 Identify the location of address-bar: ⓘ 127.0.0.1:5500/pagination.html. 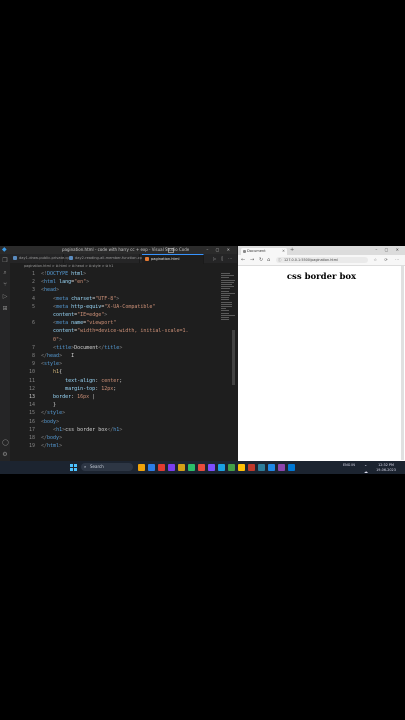
(322, 260).